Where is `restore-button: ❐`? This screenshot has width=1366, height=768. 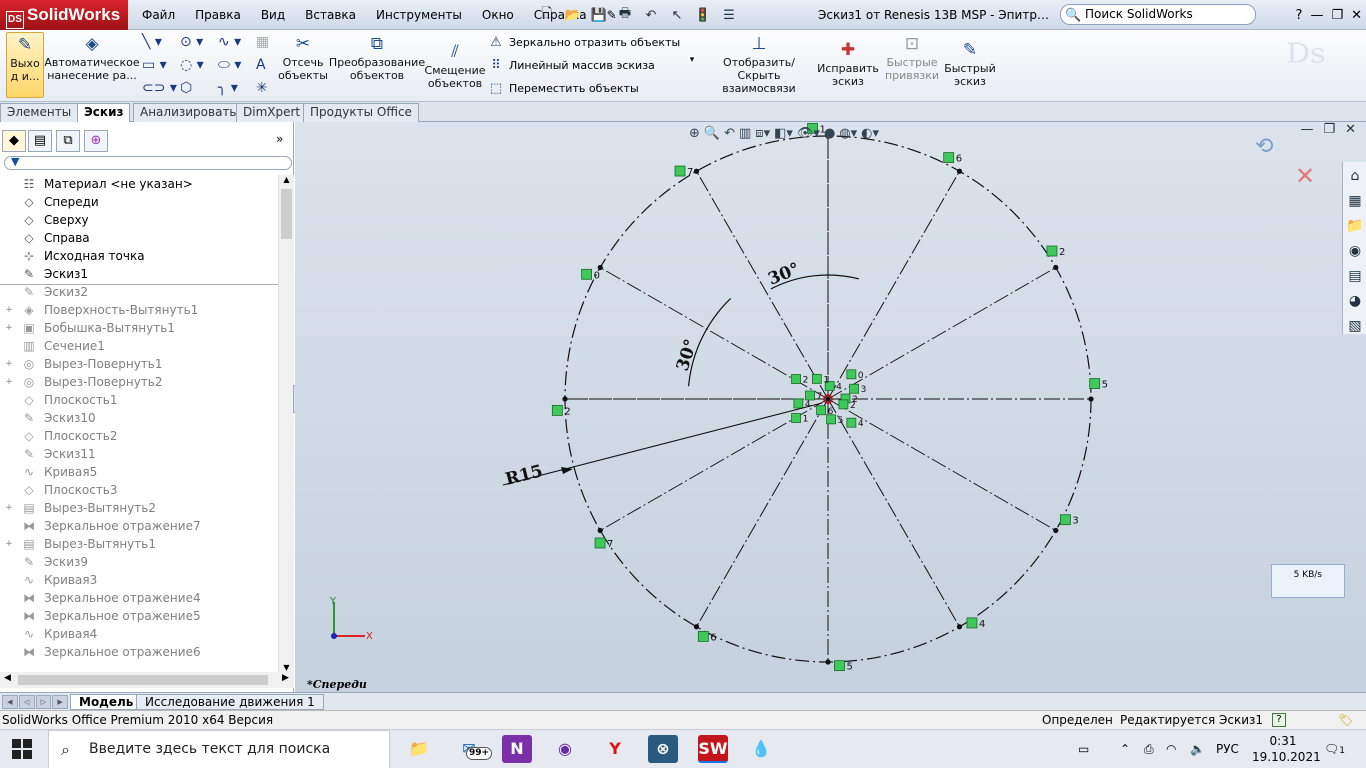 restore-button: ❐ is located at coordinates (1337, 15).